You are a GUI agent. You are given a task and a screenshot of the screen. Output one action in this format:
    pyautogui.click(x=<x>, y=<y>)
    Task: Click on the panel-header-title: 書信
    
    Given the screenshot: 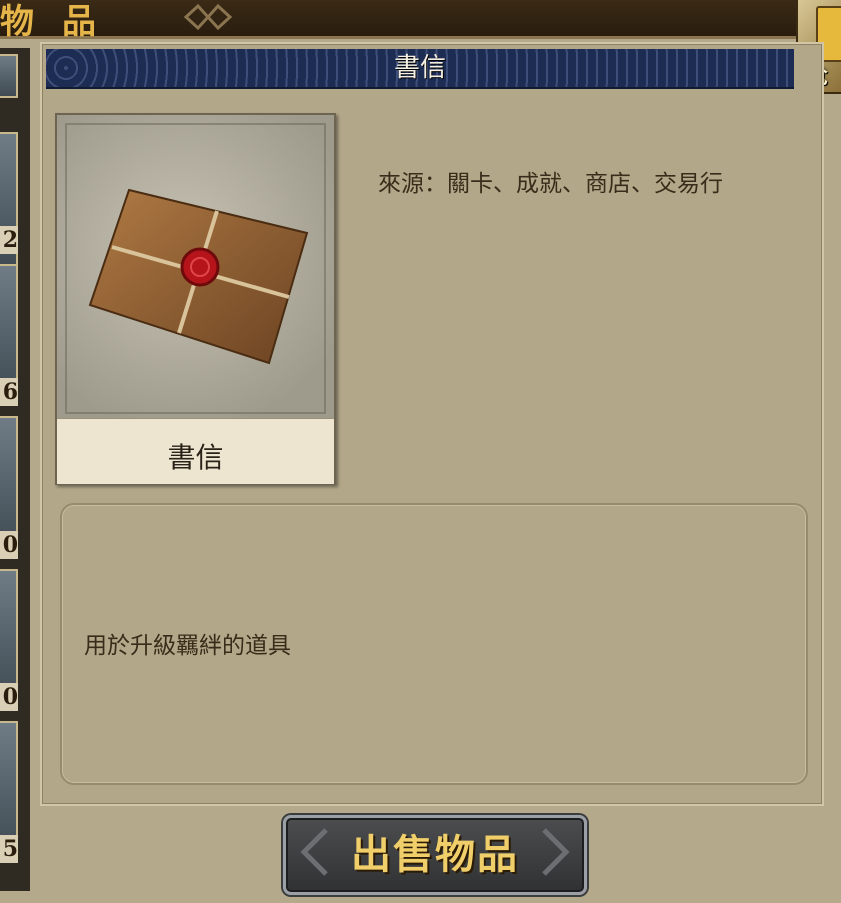 What is the action you would take?
    pyautogui.click(x=419, y=68)
    